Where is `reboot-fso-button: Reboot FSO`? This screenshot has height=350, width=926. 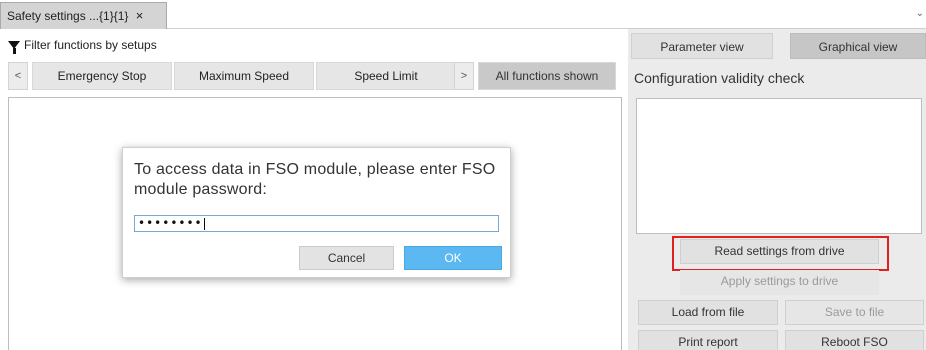
reboot-fso-button: Reboot FSO is located at coordinates (854, 340).